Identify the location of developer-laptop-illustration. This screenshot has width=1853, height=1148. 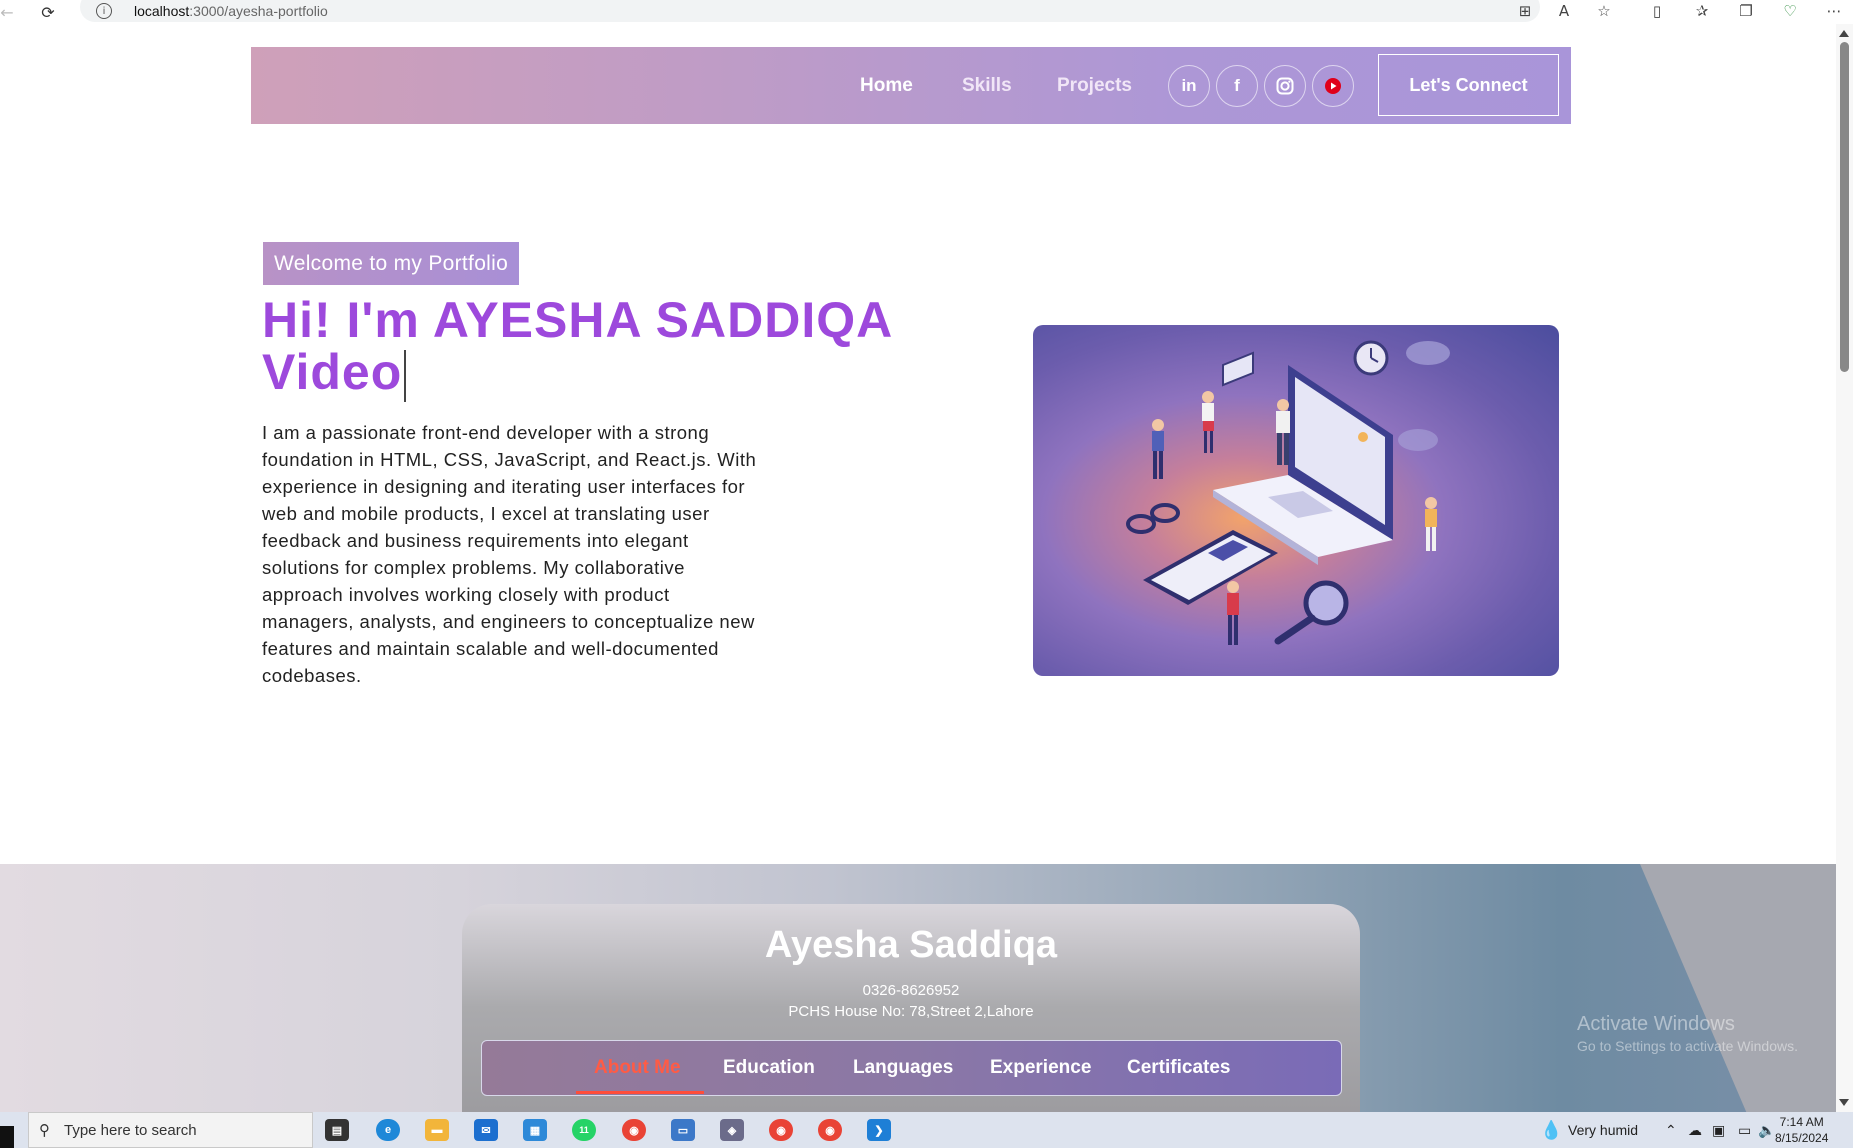
(1288, 492).